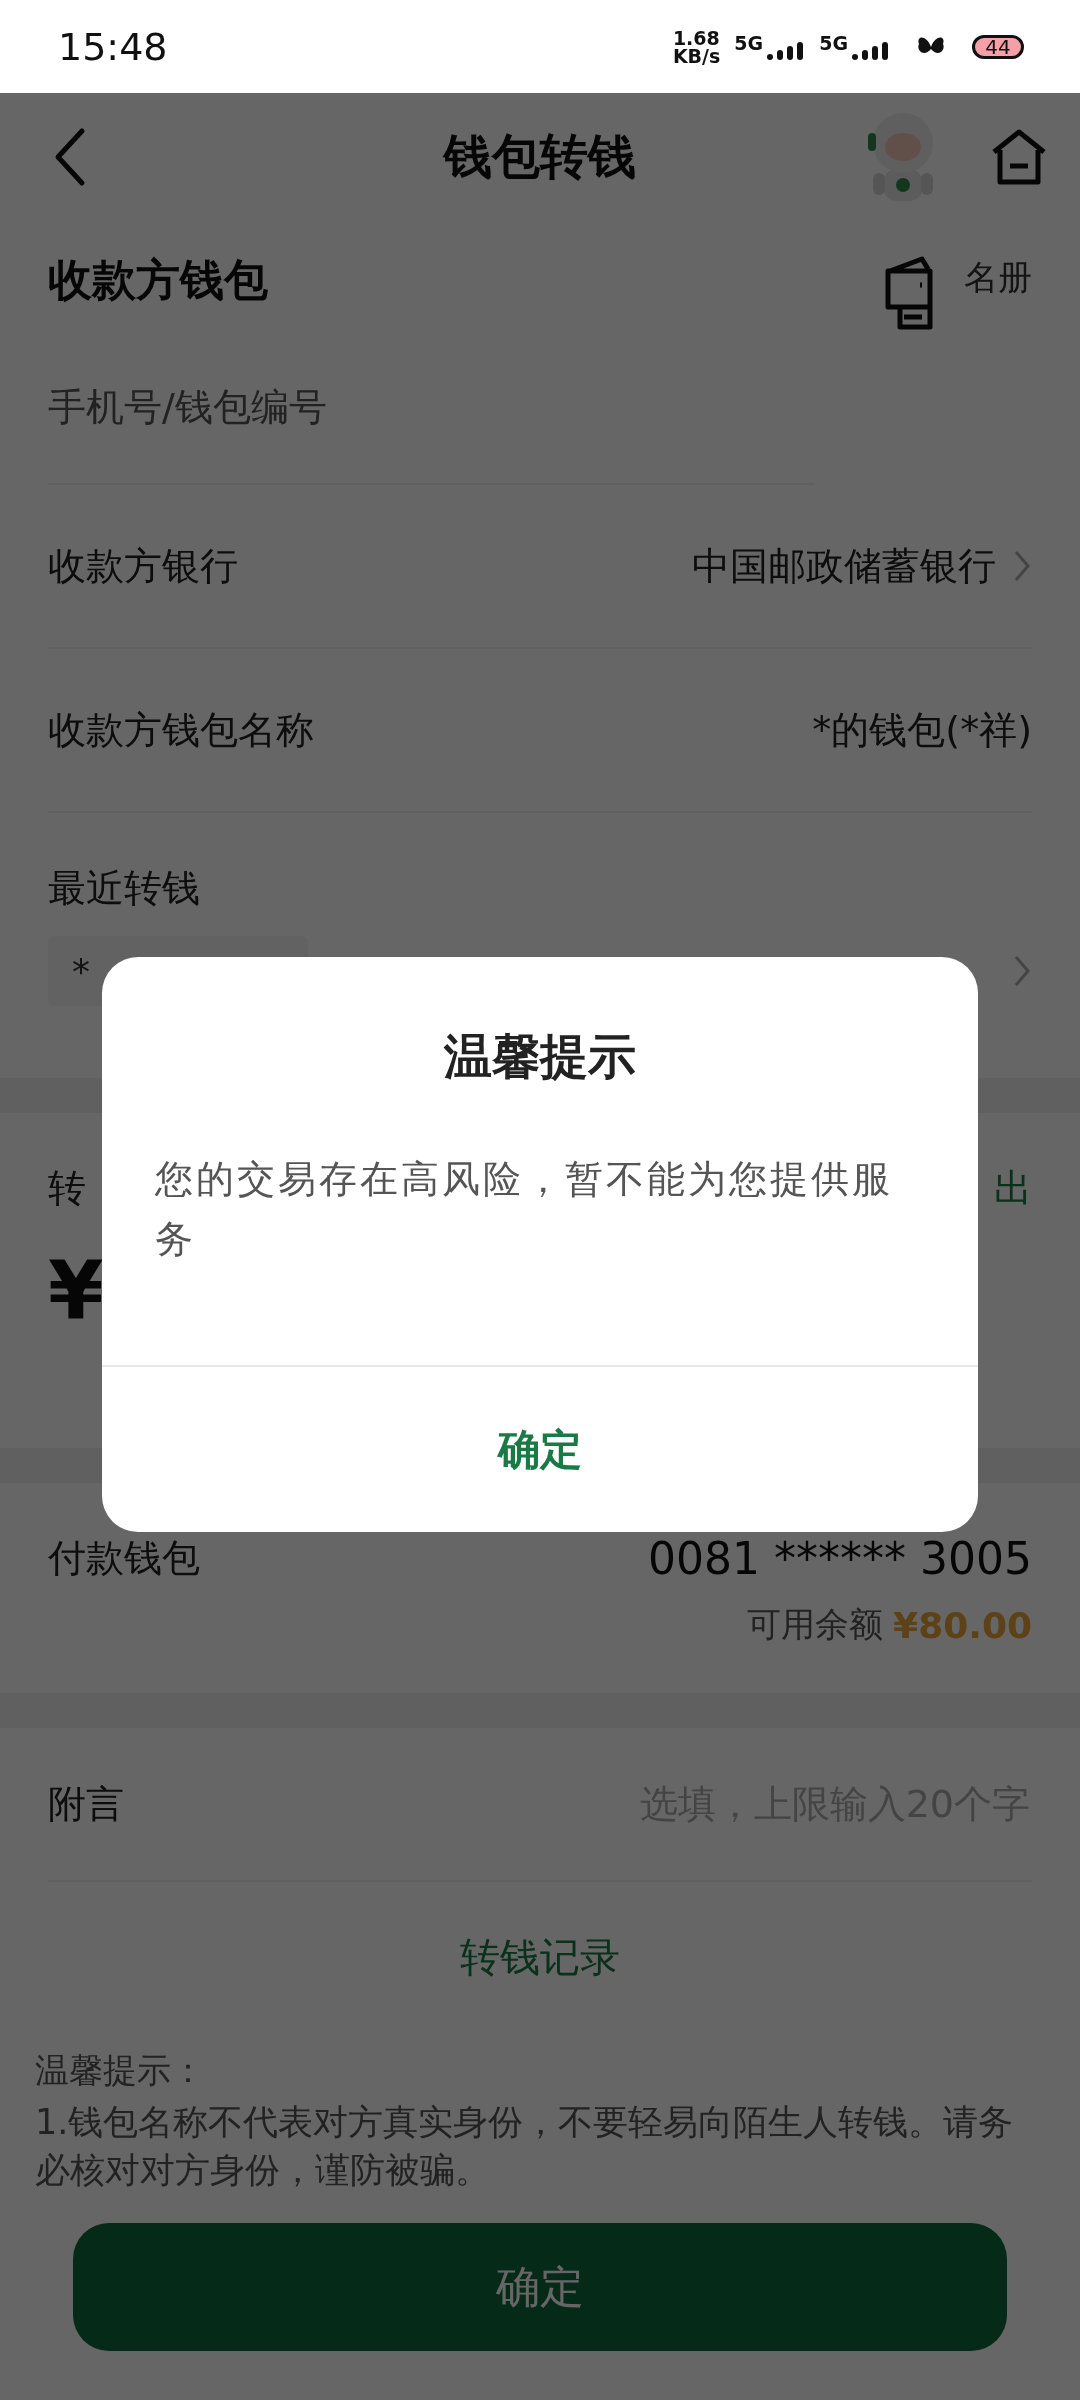  What do you see at coordinates (1013, 1188) in the screenshot?
I see `transfer-out-link: 出` at bounding box center [1013, 1188].